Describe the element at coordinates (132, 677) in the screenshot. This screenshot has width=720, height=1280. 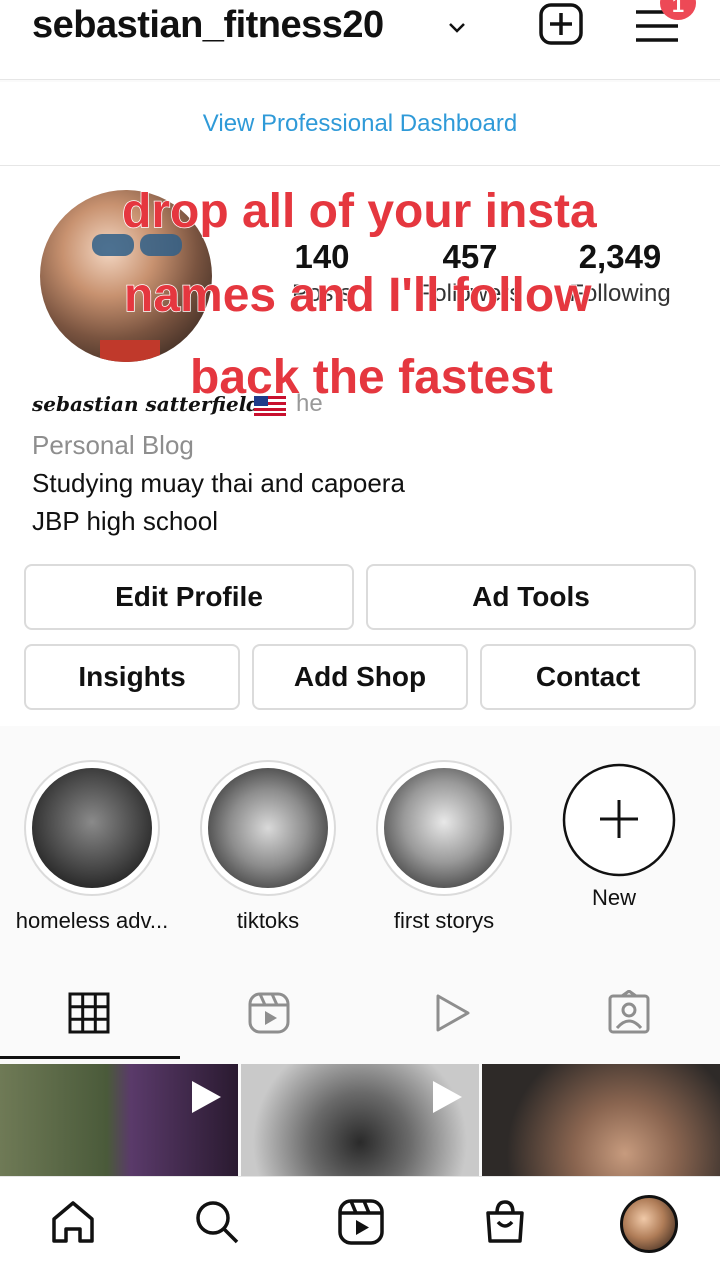
I see `insights-button: Insights` at that location.